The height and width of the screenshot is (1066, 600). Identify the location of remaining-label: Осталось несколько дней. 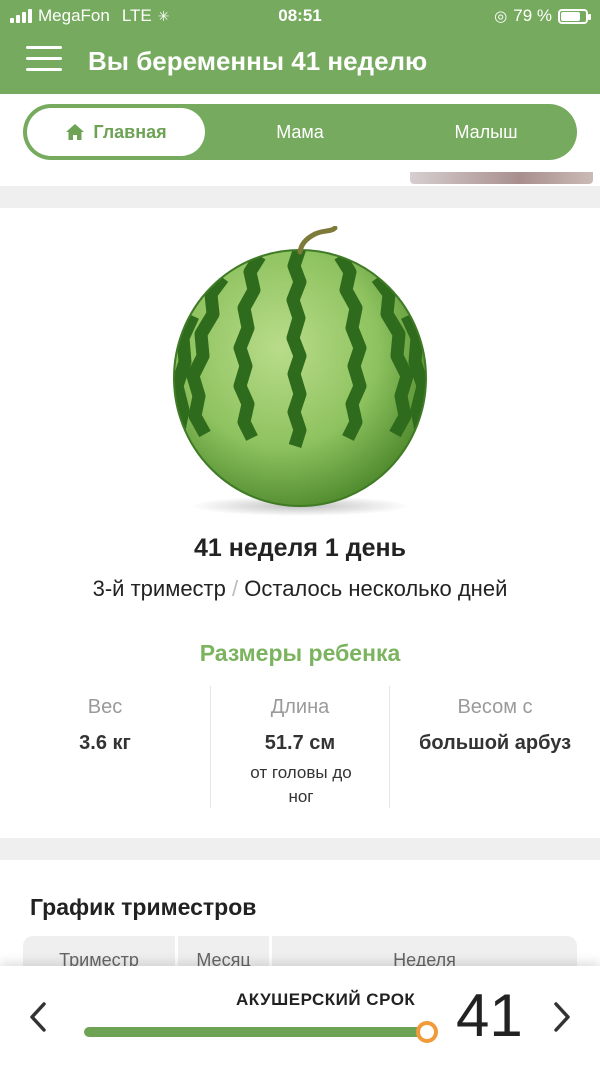
(376, 588).